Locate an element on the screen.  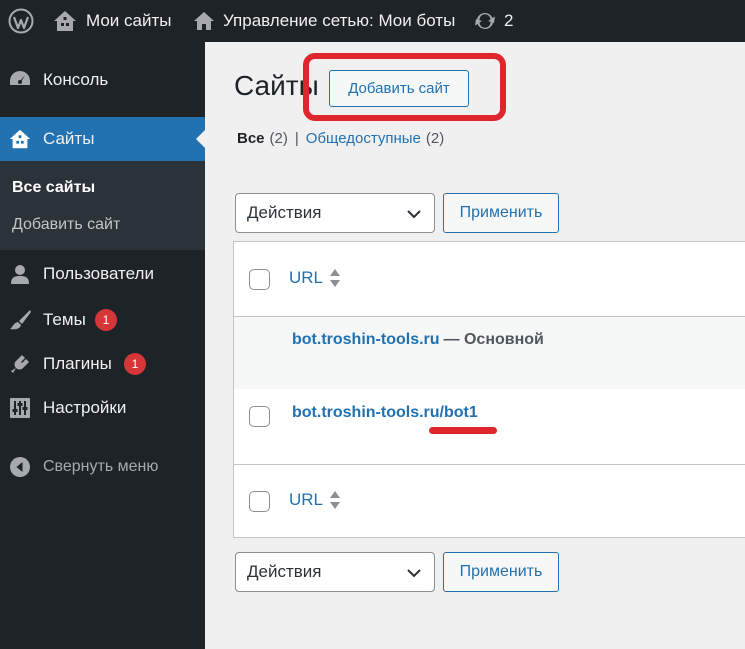
table-row: bot.troshin-tools.ru — Основной is located at coordinates (489, 353).